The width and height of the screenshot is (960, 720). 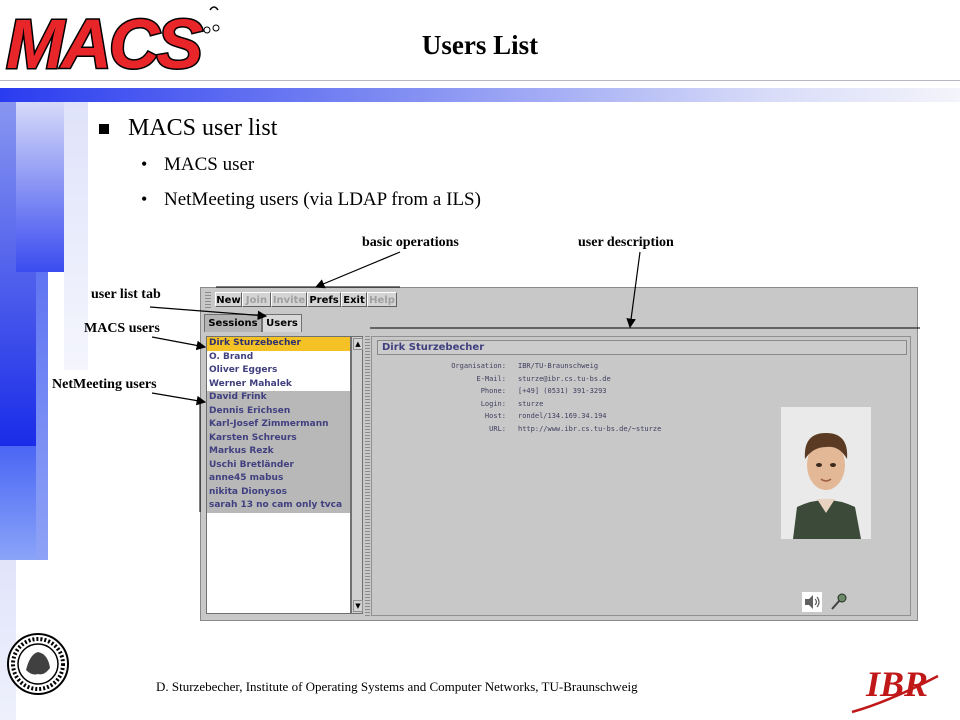 What do you see at coordinates (480, 80) in the screenshot?
I see `header-divider` at bounding box center [480, 80].